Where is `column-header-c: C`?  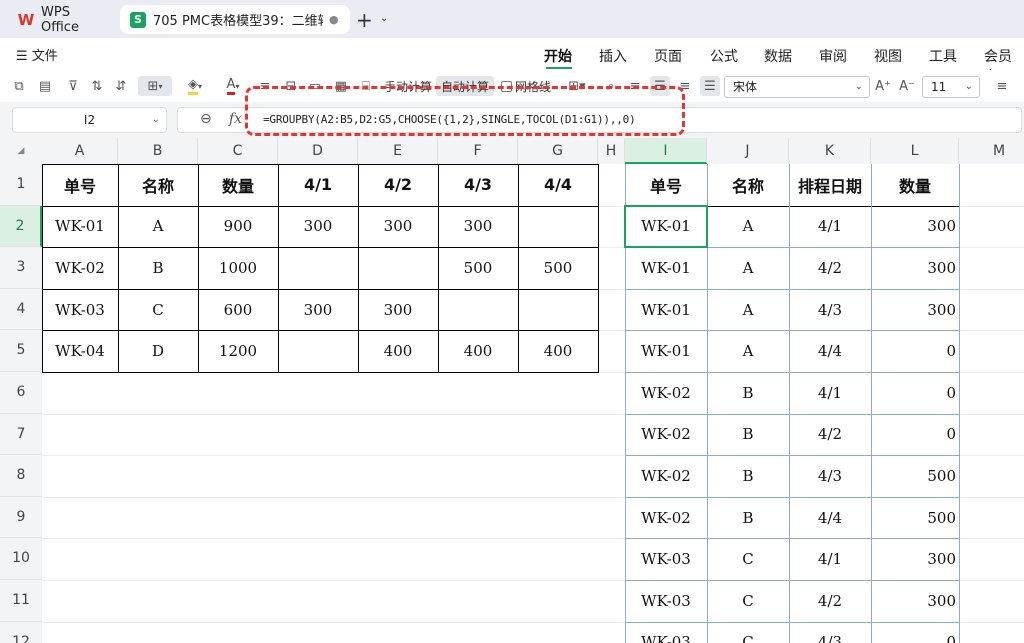
column-header-c: C is located at coordinates (238, 151).